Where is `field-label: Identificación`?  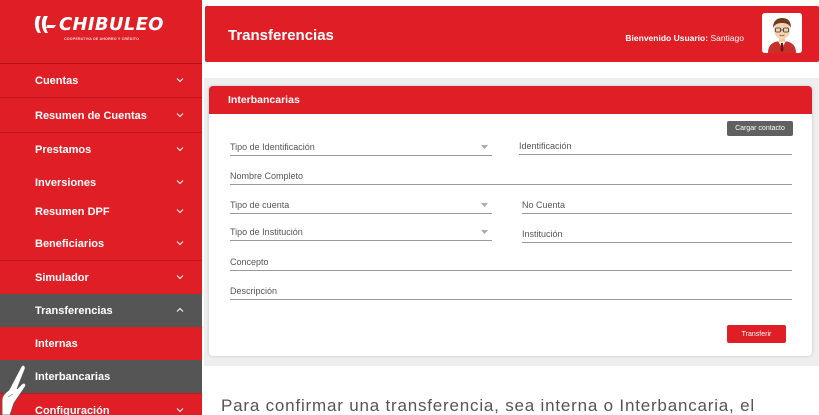
field-label: Identificación is located at coordinates (545, 146).